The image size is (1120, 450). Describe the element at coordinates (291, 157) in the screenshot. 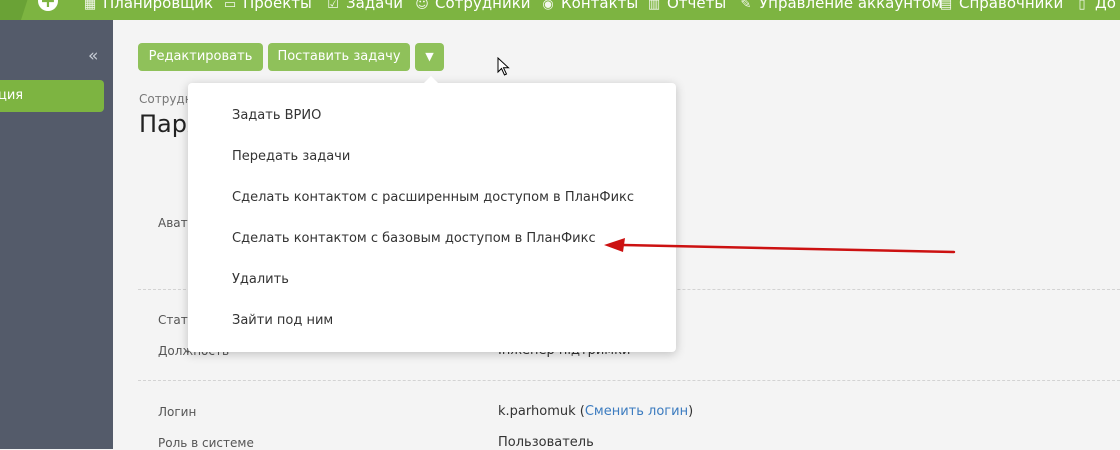

I see `menu-item-transfer-tasks: Передать задачи` at that location.